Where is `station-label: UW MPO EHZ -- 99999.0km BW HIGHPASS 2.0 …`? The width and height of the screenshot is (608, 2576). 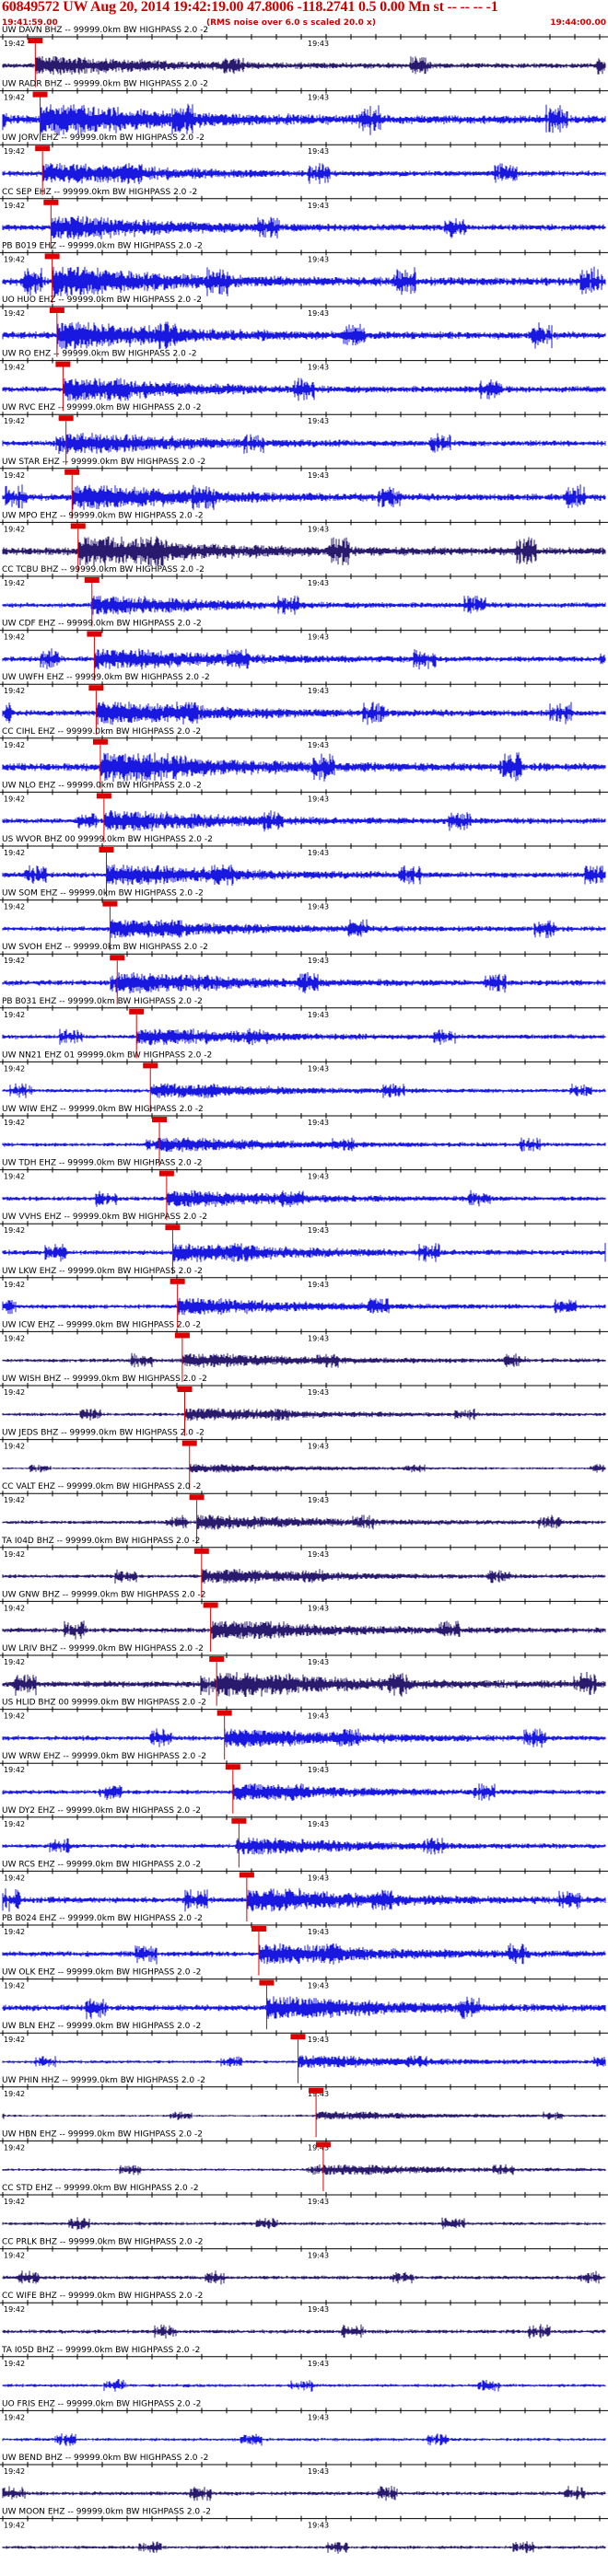
station-label: UW MPO EHZ -- 99999.0km BW HIGHPASS 2.0 … is located at coordinates (103, 515).